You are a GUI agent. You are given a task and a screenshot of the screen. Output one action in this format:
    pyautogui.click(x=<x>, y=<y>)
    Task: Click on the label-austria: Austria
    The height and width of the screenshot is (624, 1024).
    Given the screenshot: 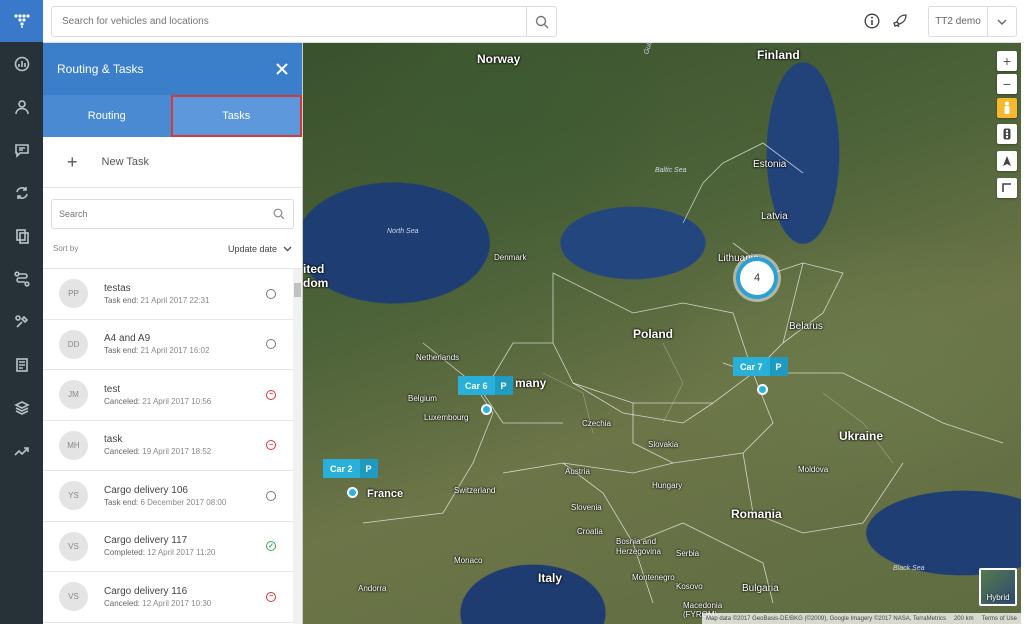 What is the action you would take?
    pyautogui.click(x=577, y=471)
    